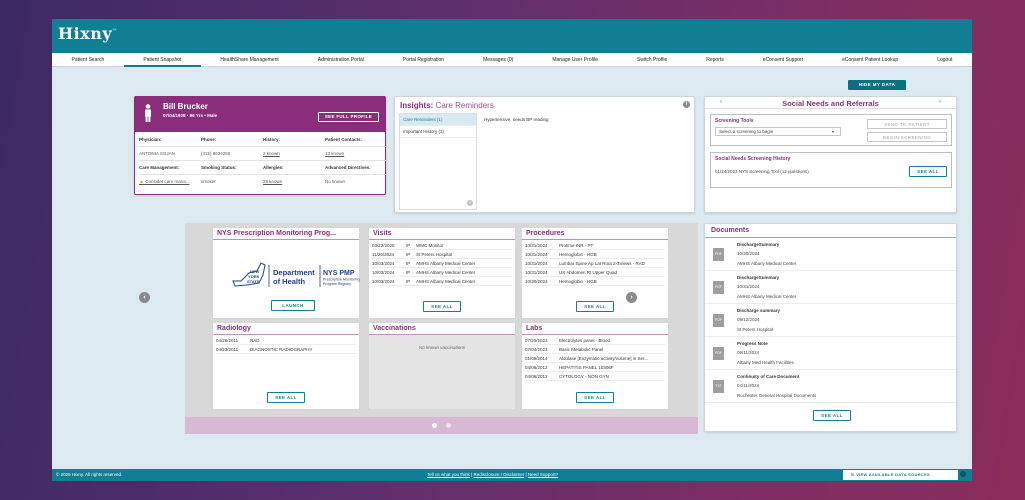 This screenshot has width=1025, height=500. I want to click on list-item: 04/23/2011 DIAGNOSTIC RADIOGRAPHY, so click(286, 349).